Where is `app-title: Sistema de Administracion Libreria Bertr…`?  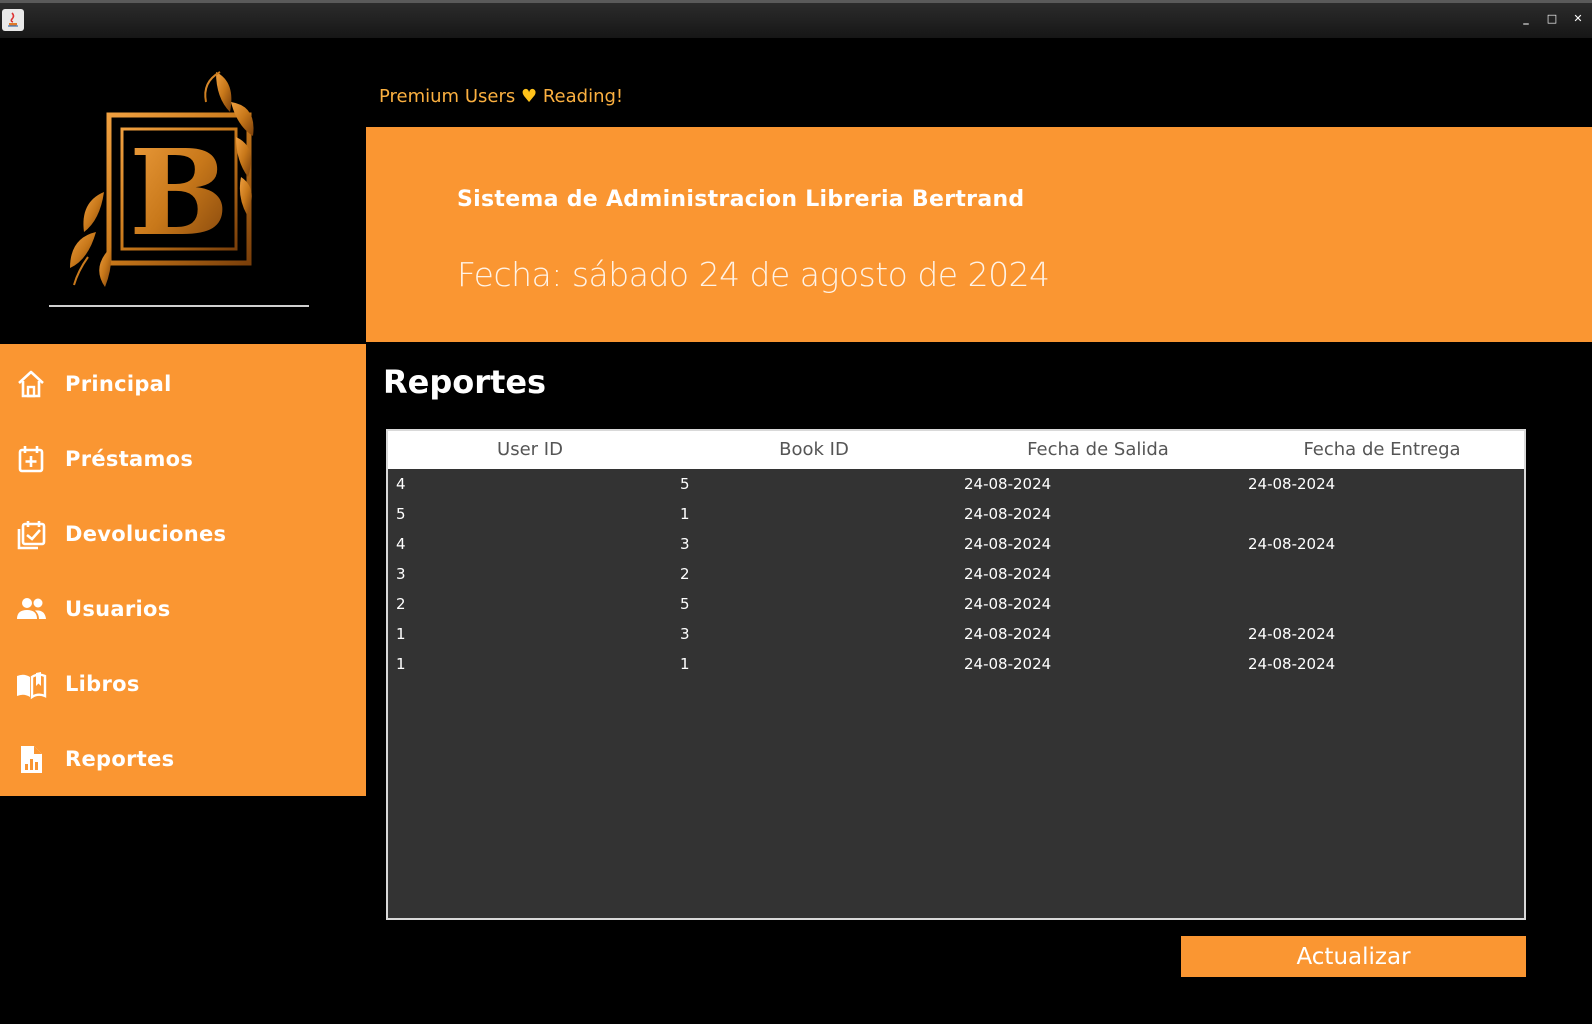
app-title: Sistema de Administracion Libreria Bertr… is located at coordinates (741, 199).